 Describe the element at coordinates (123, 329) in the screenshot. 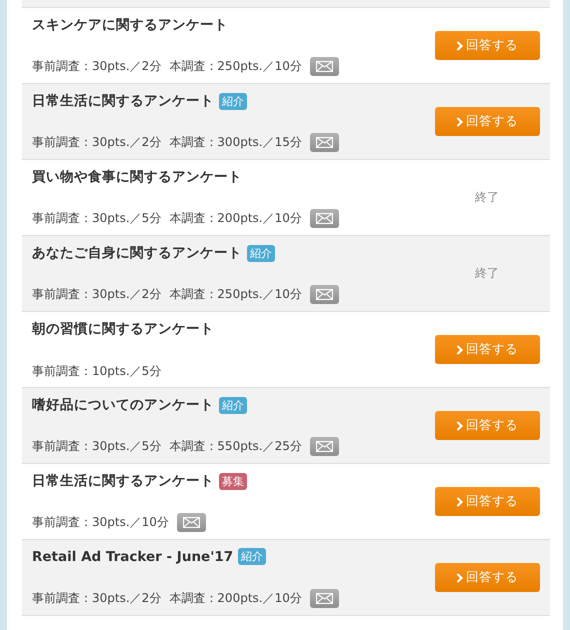

I see `survey-title: 朝の習慣に関するアンケート` at that location.